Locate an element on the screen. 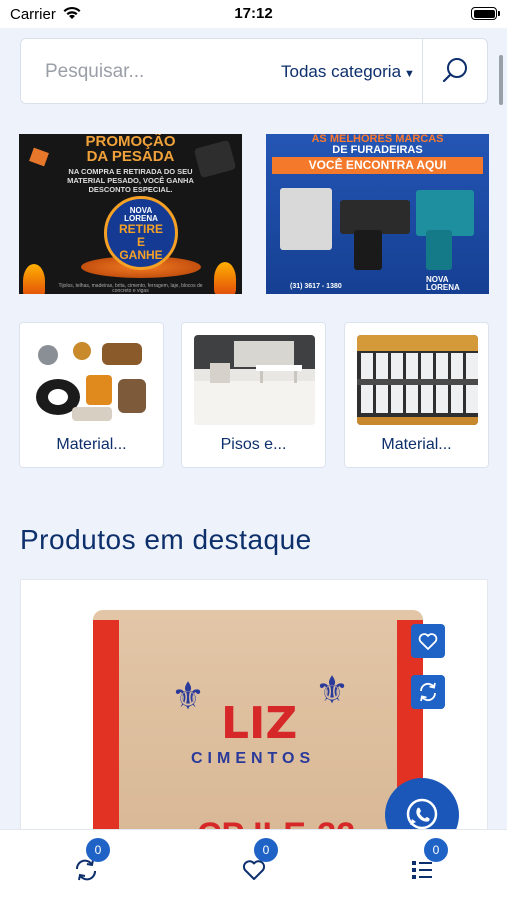 This screenshot has width=507, height=900. floor-room-image is located at coordinates (254, 380).